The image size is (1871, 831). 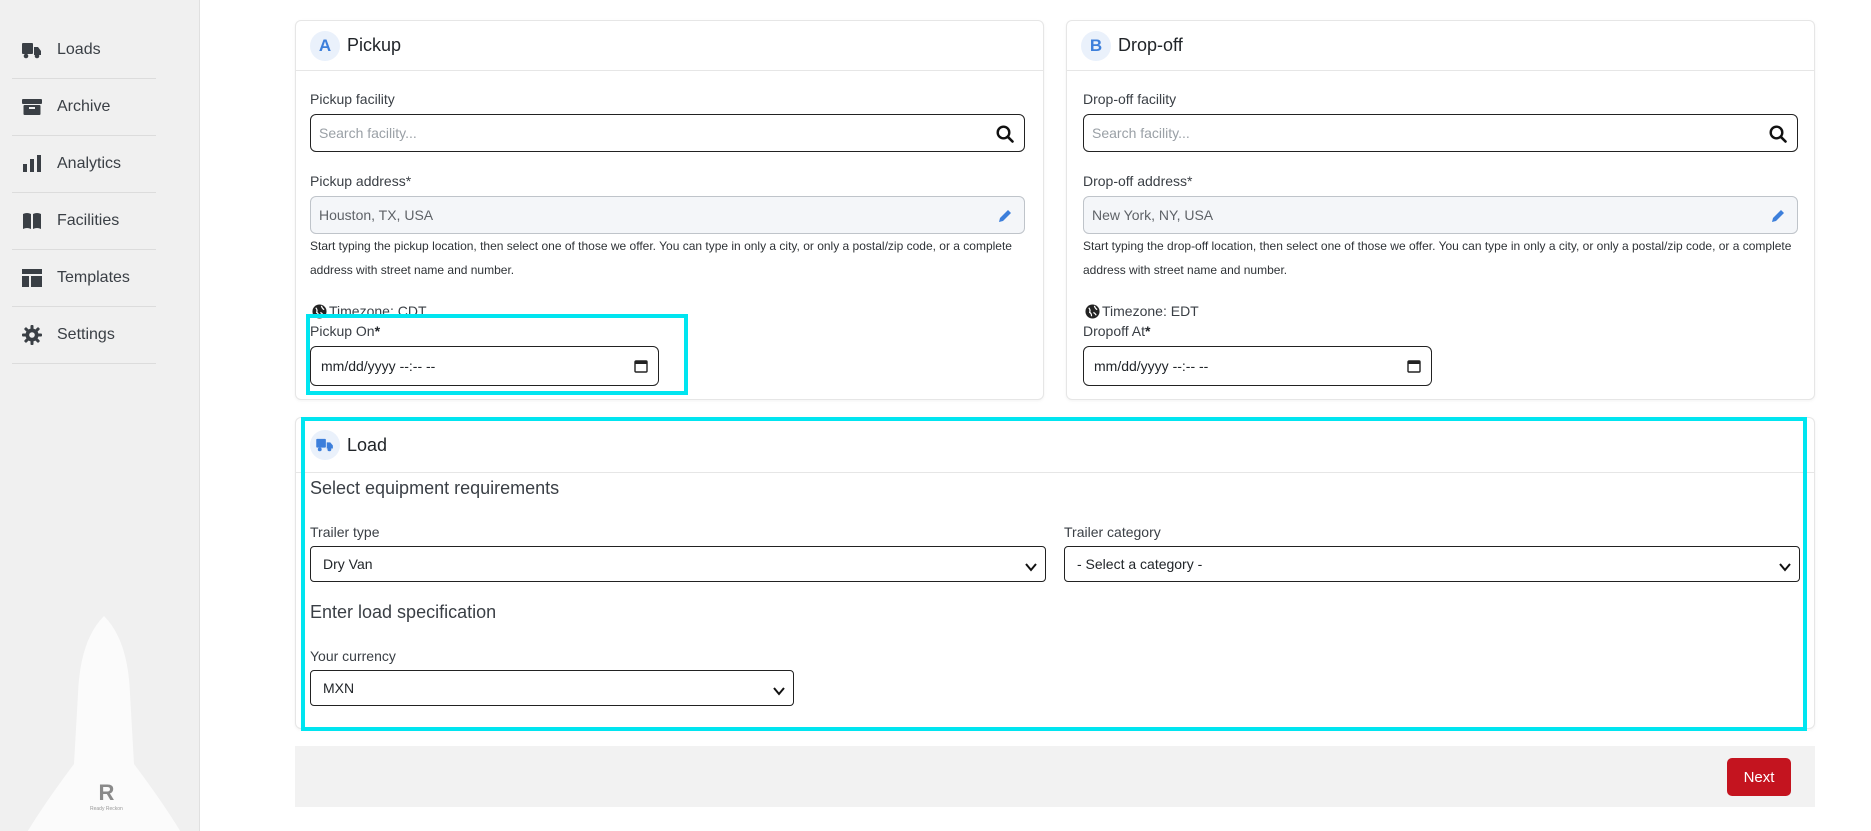 I want to click on trailer-type-value: Dry Van, so click(x=348, y=564).